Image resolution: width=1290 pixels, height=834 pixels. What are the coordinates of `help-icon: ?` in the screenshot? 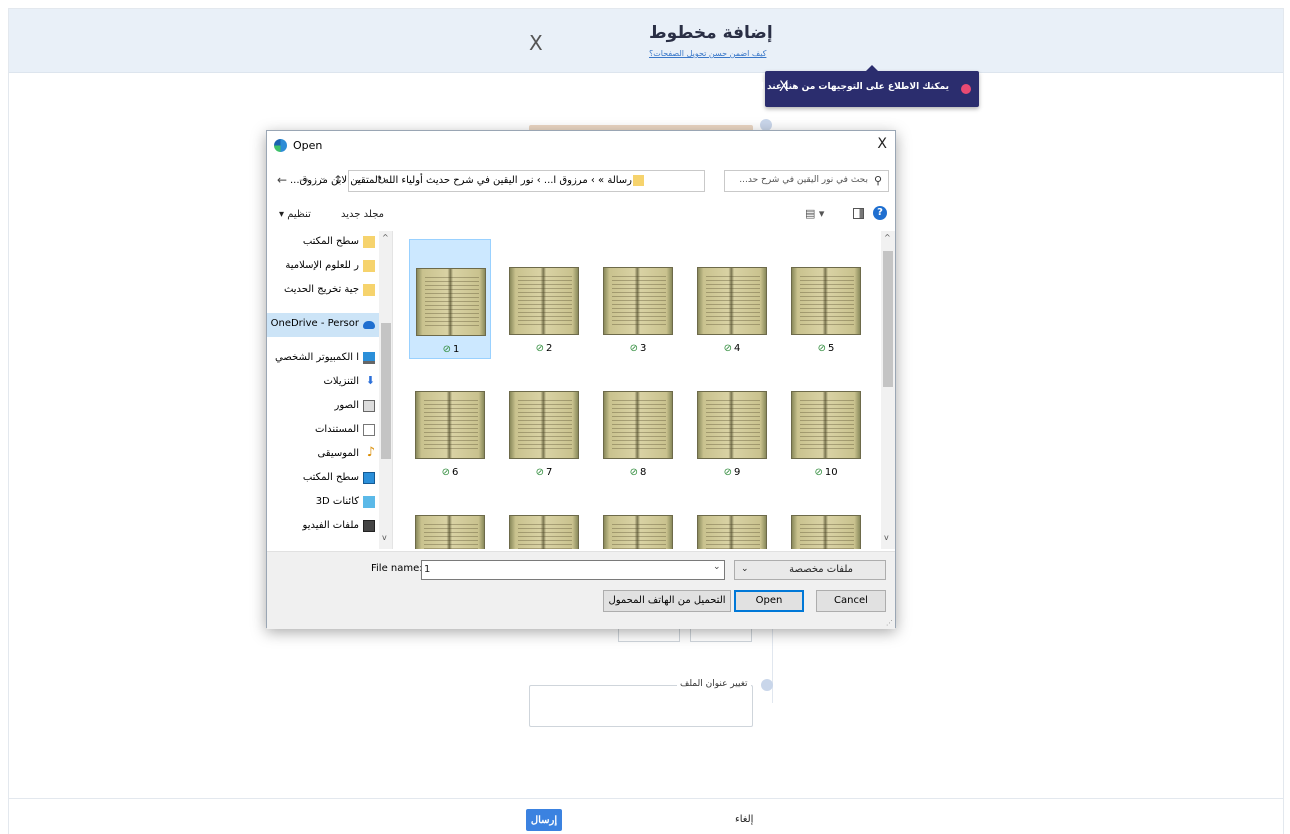 It's located at (880, 213).